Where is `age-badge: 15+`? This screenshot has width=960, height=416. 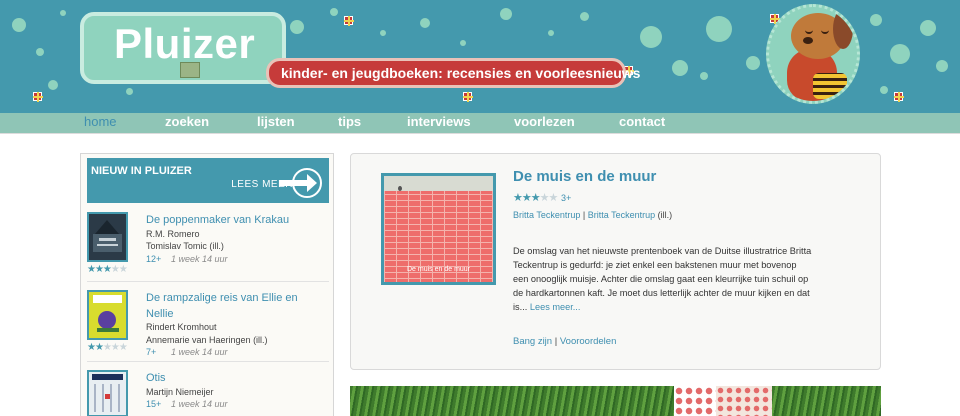 age-badge: 15+ is located at coordinates (154, 404).